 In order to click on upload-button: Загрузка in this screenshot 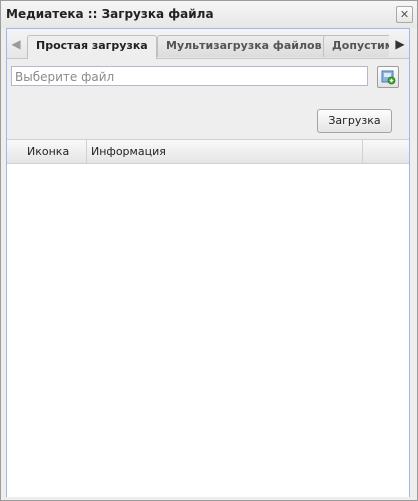, I will do `click(354, 121)`.